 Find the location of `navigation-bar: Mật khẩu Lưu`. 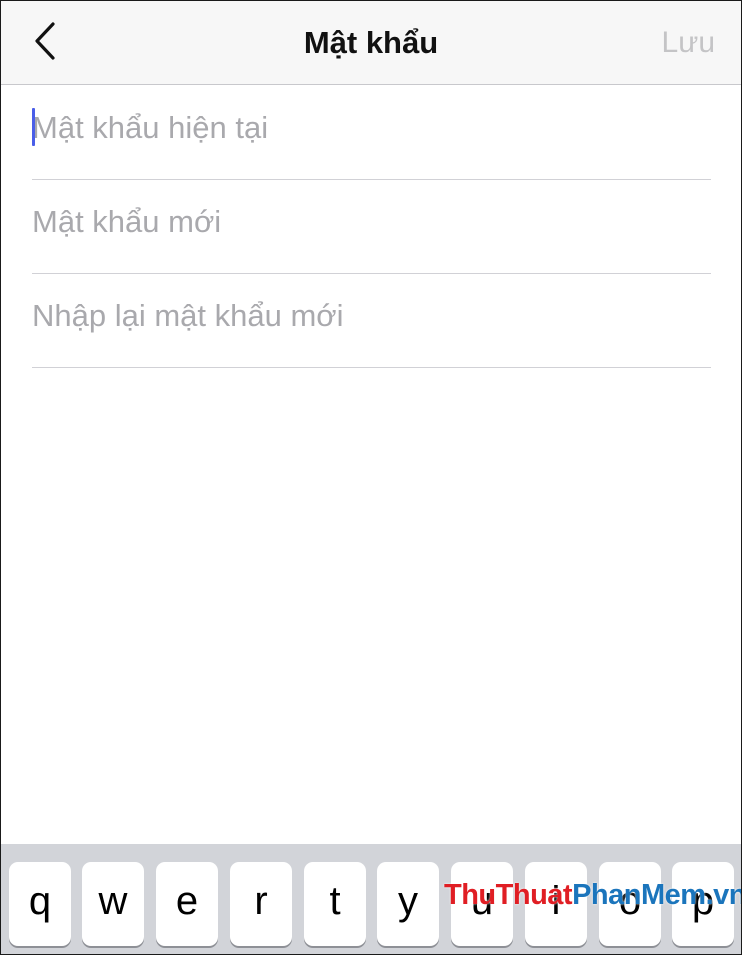

navigation-bar: Mật khẩu Lưu is located at coordinates (371, 43).